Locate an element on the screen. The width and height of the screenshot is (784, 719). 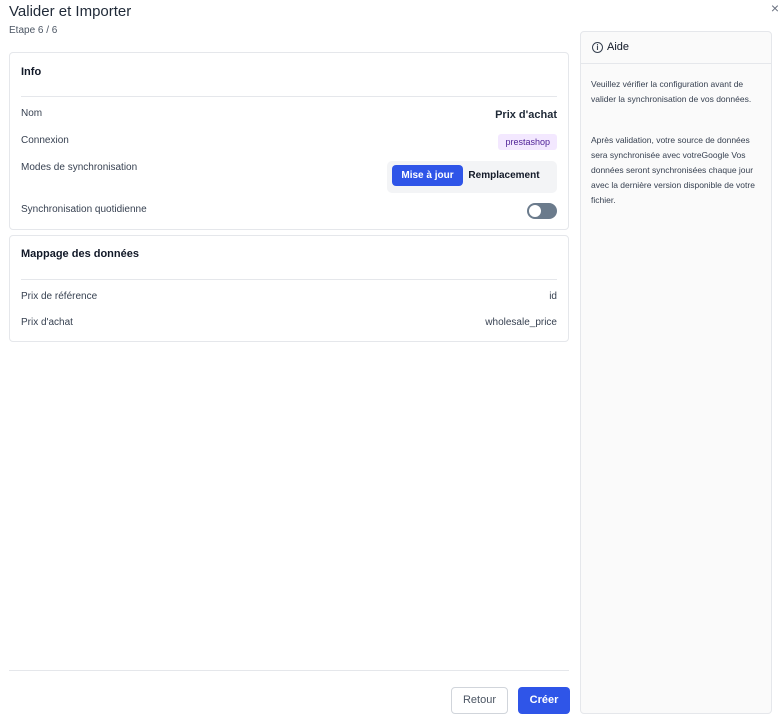
close-icon: × is located at coordinates (775, 8).